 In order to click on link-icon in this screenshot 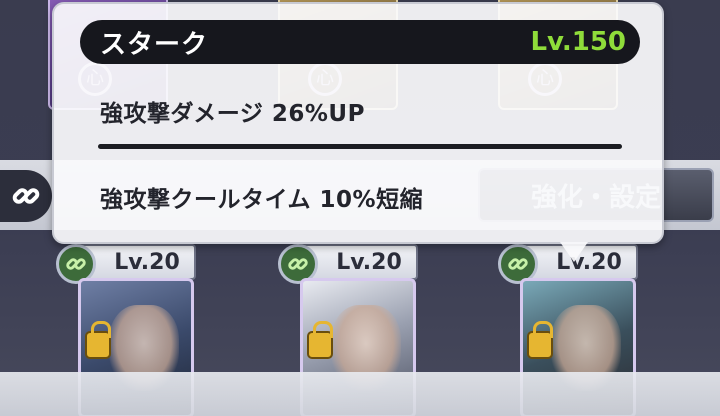, I will do `click(26, 196)`.